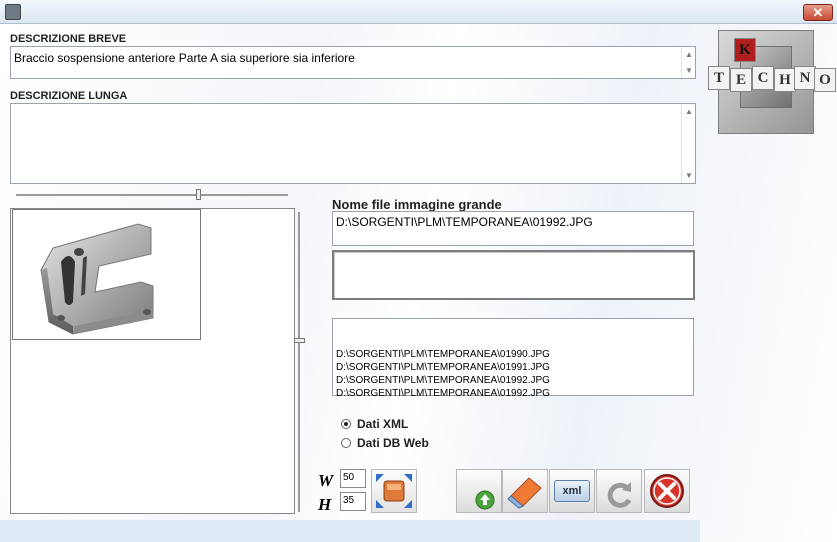 The width and height of the screenshot is (837, 542). What do you see at coordinates (382, 424) in the screenshot?
I see `radio-dati-xml-label: Dati XML` at bounding box center [382, 424].